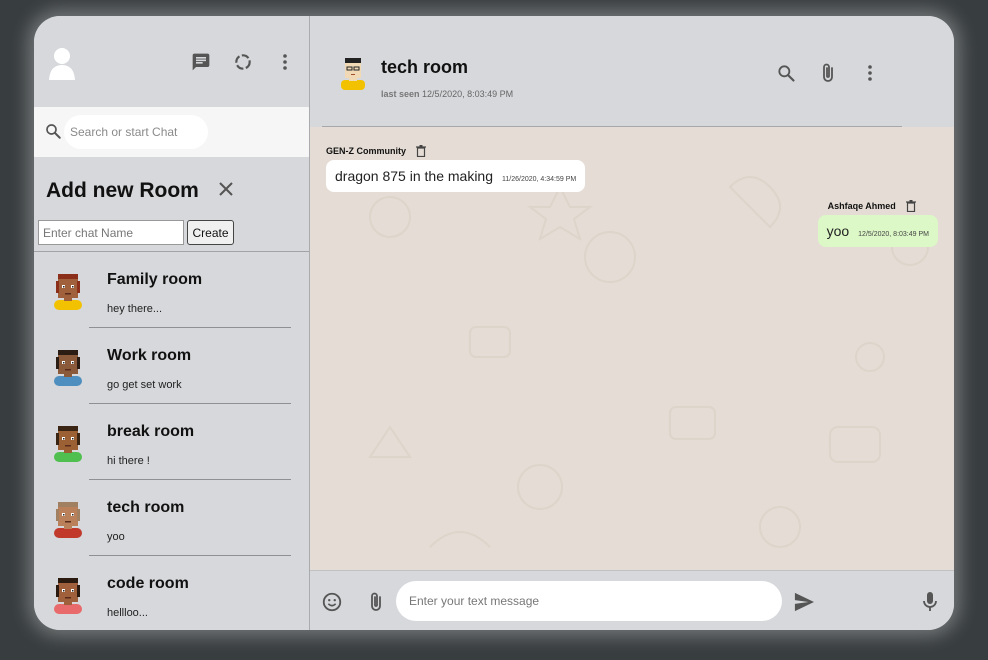 The image size is (988, 660). I want to click on room-last-message: hi there !, so click(128, 461).